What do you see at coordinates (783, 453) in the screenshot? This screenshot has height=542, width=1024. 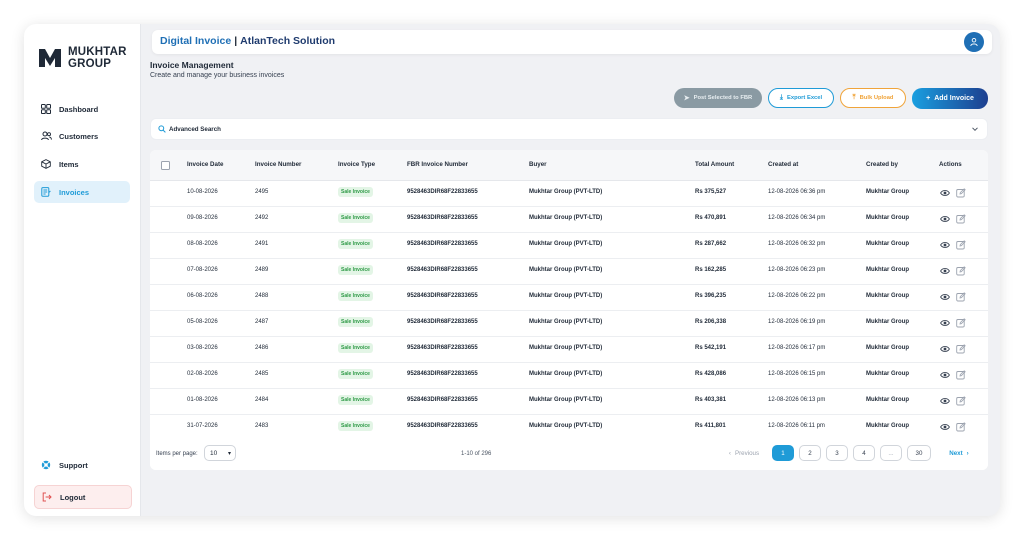 I see `page-button: 1` at bounding box center [783, 453].